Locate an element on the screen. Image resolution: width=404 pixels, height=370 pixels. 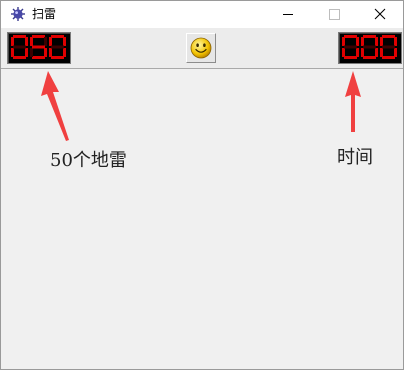
mine-counter-digit-0-seg-f is located at coordinates (12, 41).